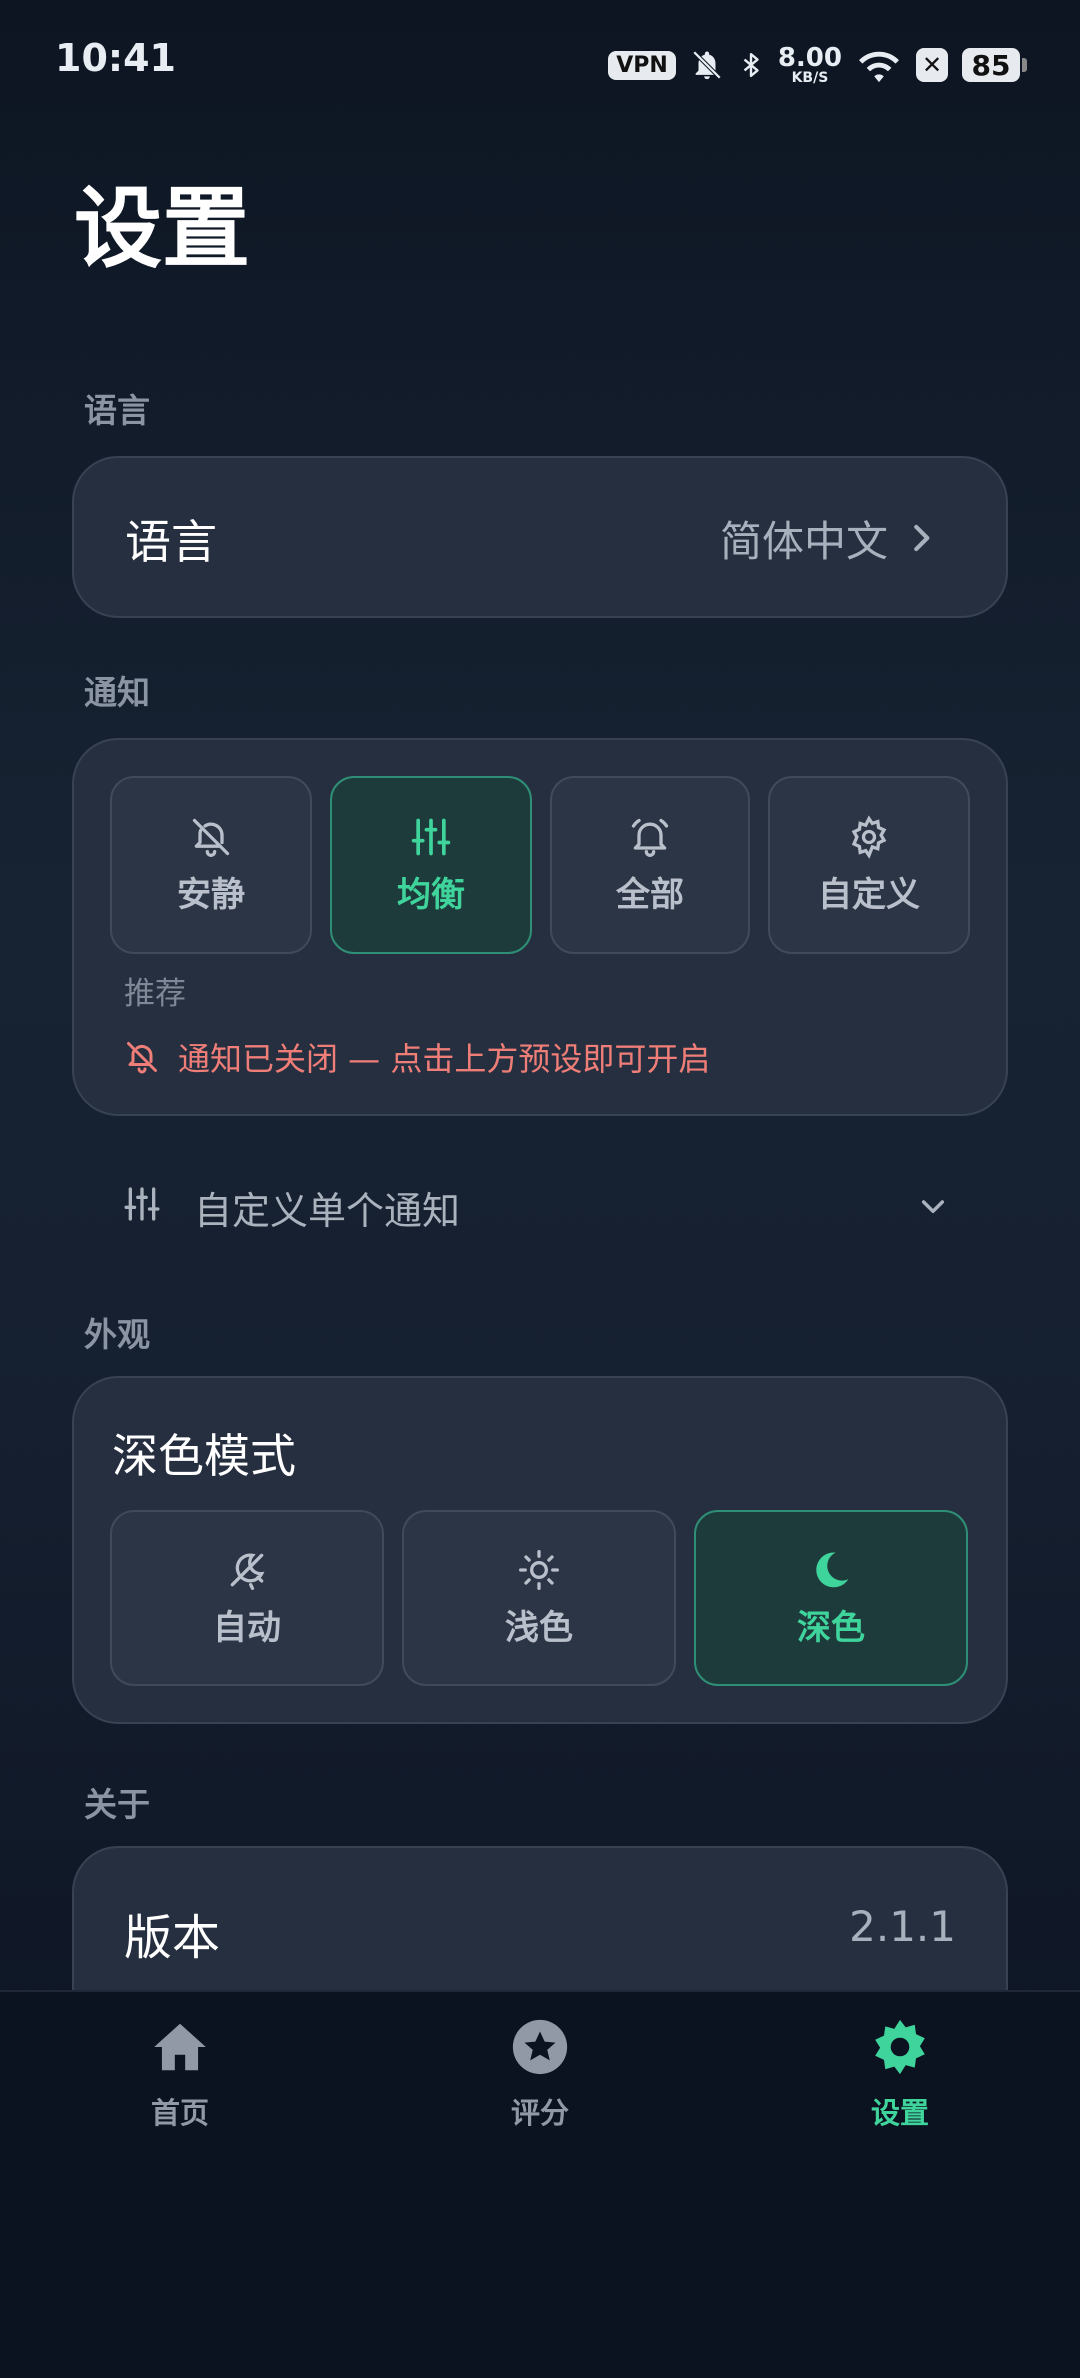 The height and width of the screenshot is (2378, 1080). Describe the element at coordinates (879, 67) in the screenshot. I see `wifi-icon` at that location.